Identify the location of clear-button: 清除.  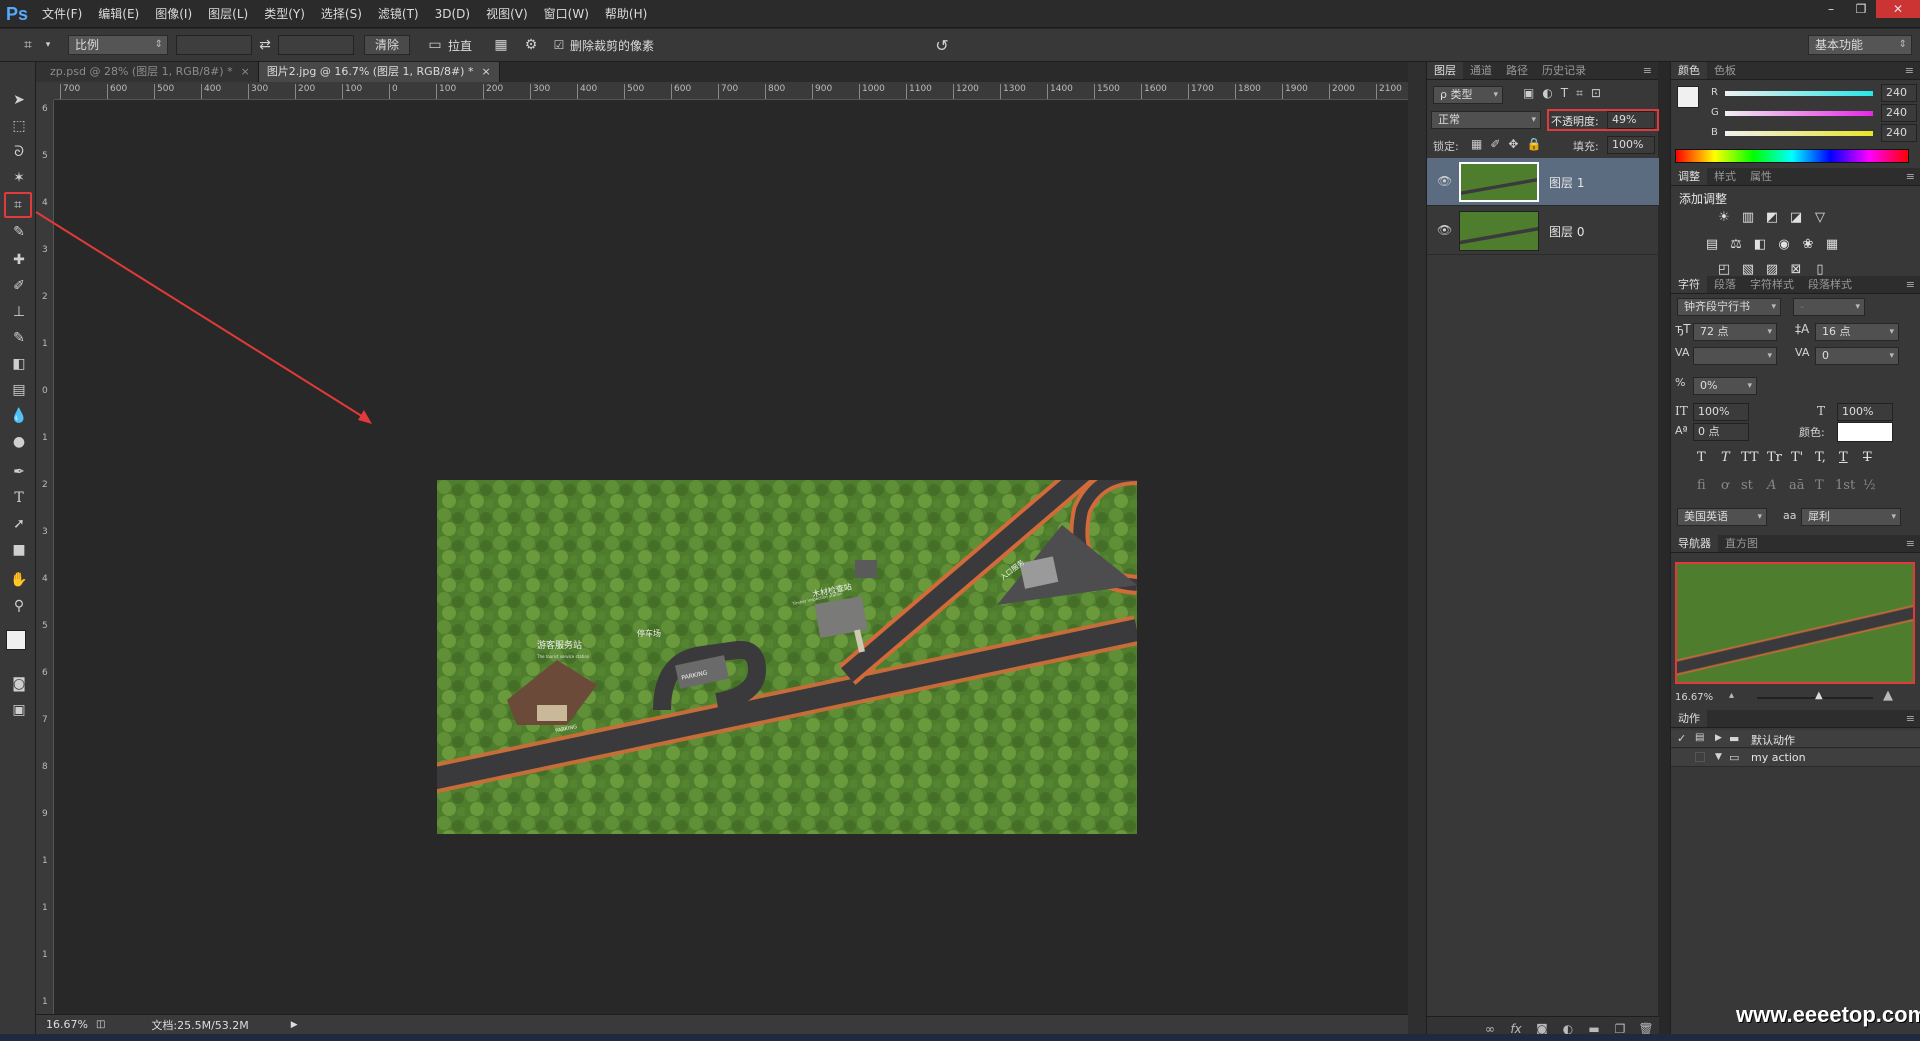
(387, 45).